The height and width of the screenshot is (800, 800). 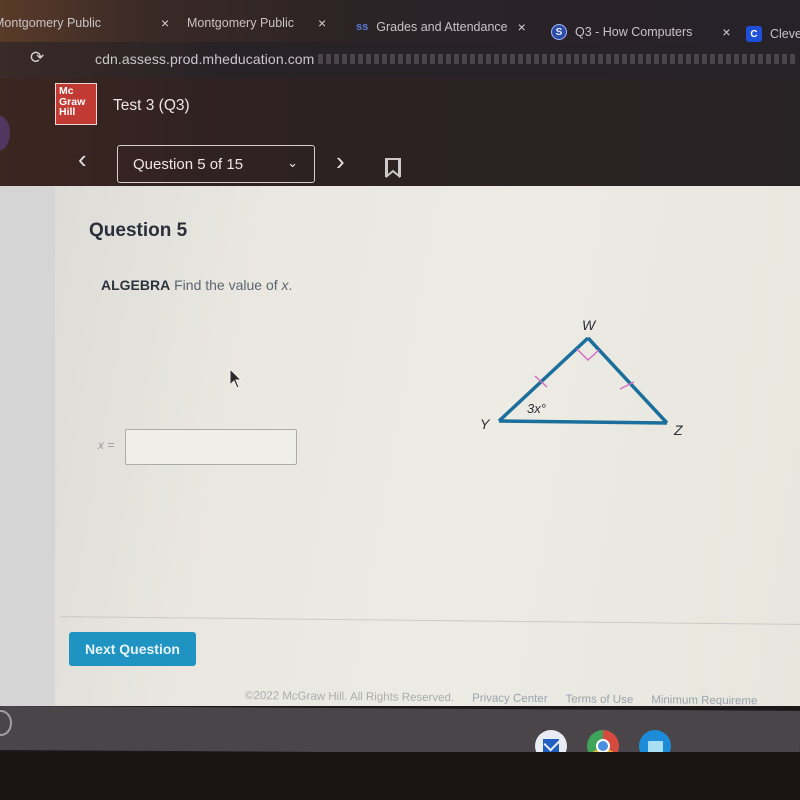 I want to click on bookmark-icon, so click(x=393, y=168).